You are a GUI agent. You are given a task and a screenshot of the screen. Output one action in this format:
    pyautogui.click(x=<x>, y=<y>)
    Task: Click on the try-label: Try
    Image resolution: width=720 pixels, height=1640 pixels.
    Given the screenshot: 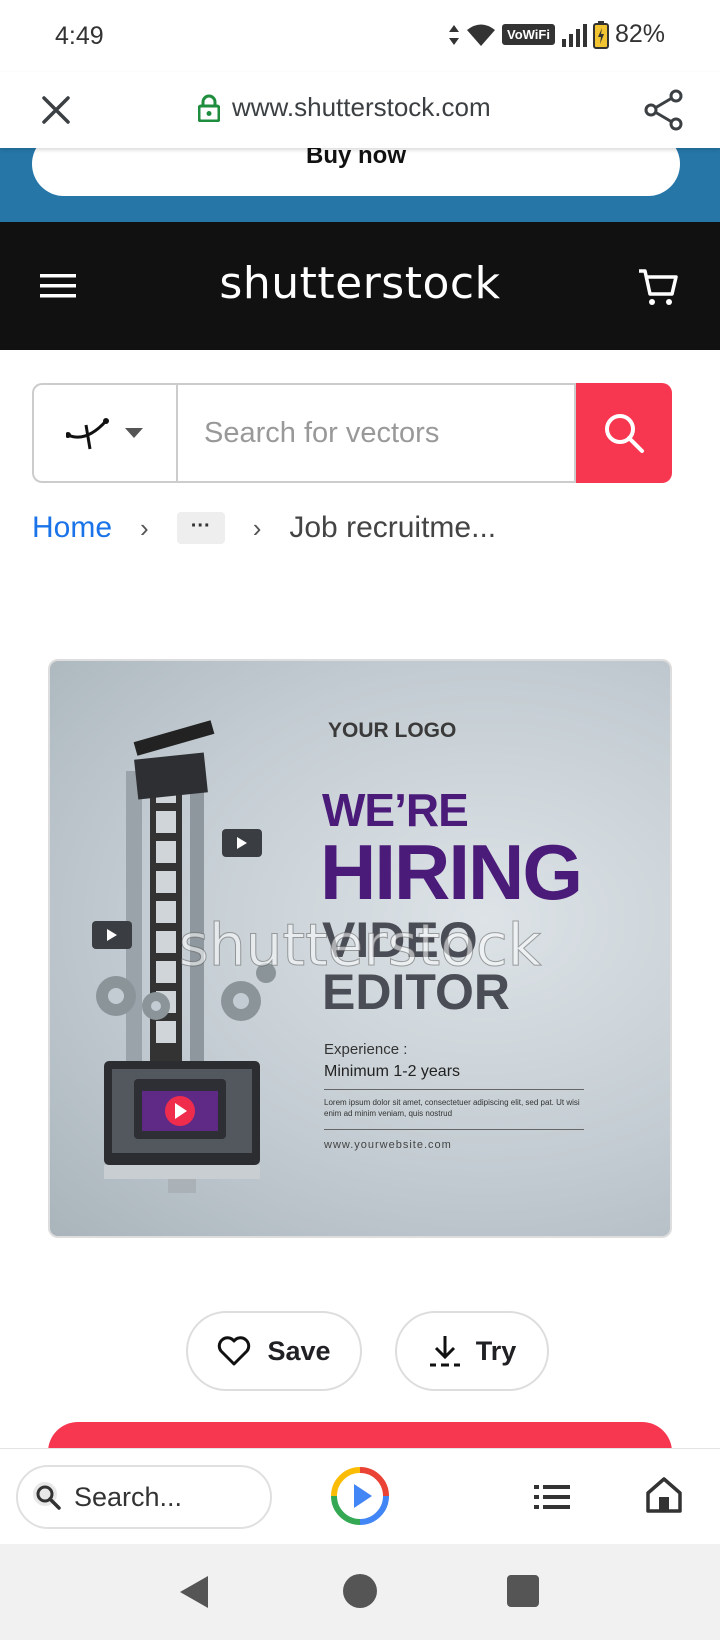 What is the action you would take?
    pyautogui.click(x=496, y=1350)
    